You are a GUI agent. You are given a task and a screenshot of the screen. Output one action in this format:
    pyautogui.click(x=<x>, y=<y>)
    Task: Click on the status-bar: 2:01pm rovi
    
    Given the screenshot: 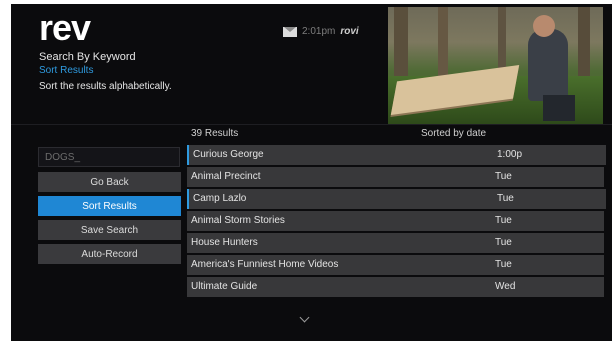 What is the action you would take?
    pyautogui.click(x=321, y=31)
    